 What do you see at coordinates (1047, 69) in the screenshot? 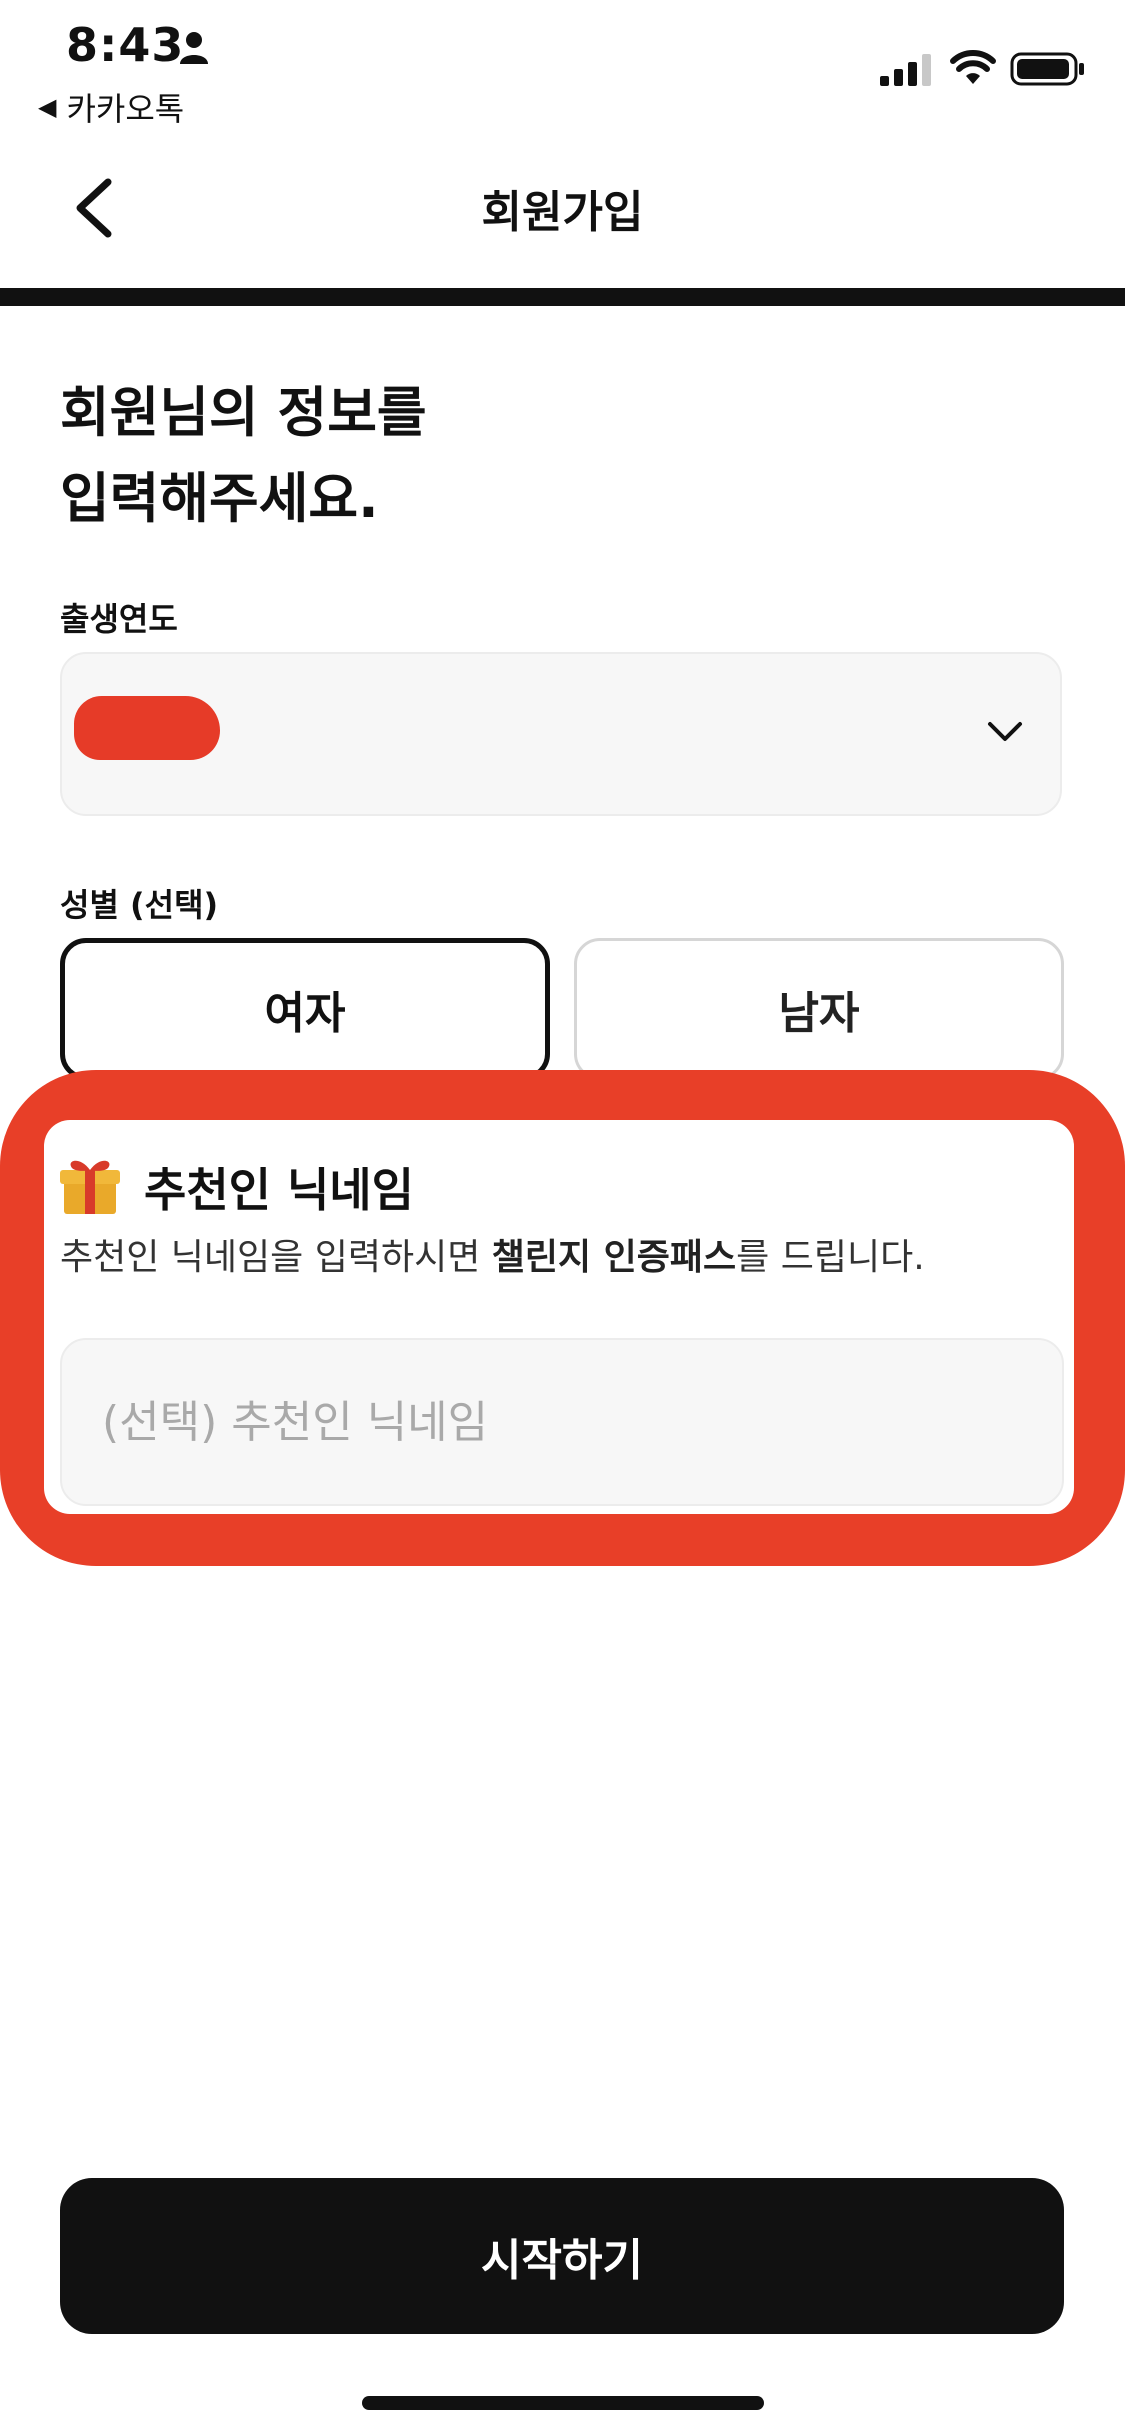
I see `battery-icon` at bounding box center [1047, 69].